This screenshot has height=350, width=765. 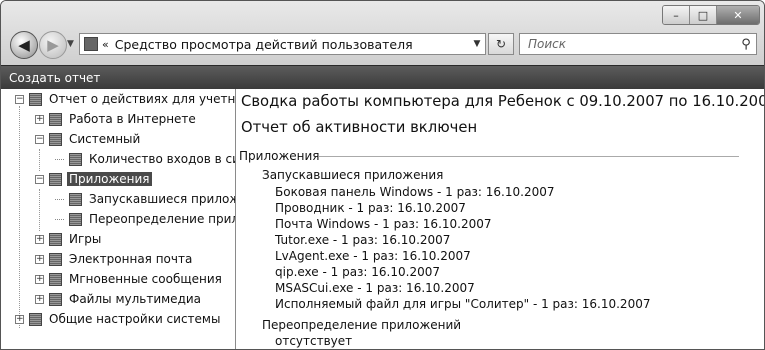 What do you see at coordinates (373, 256) in the screenshot?
I see `list-item: LvAgent.exe - 1 раз: 16.10.2007` at bounding box center [373, 256].